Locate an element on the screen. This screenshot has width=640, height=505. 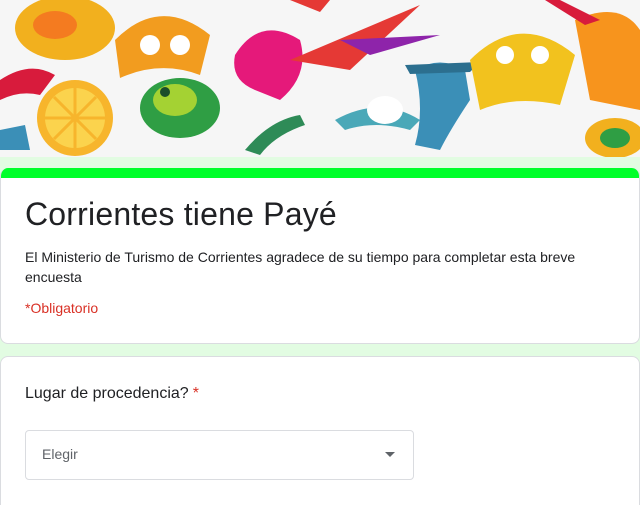
form-title: Corrientes tiene Payé is located at coordinates (181, 214).